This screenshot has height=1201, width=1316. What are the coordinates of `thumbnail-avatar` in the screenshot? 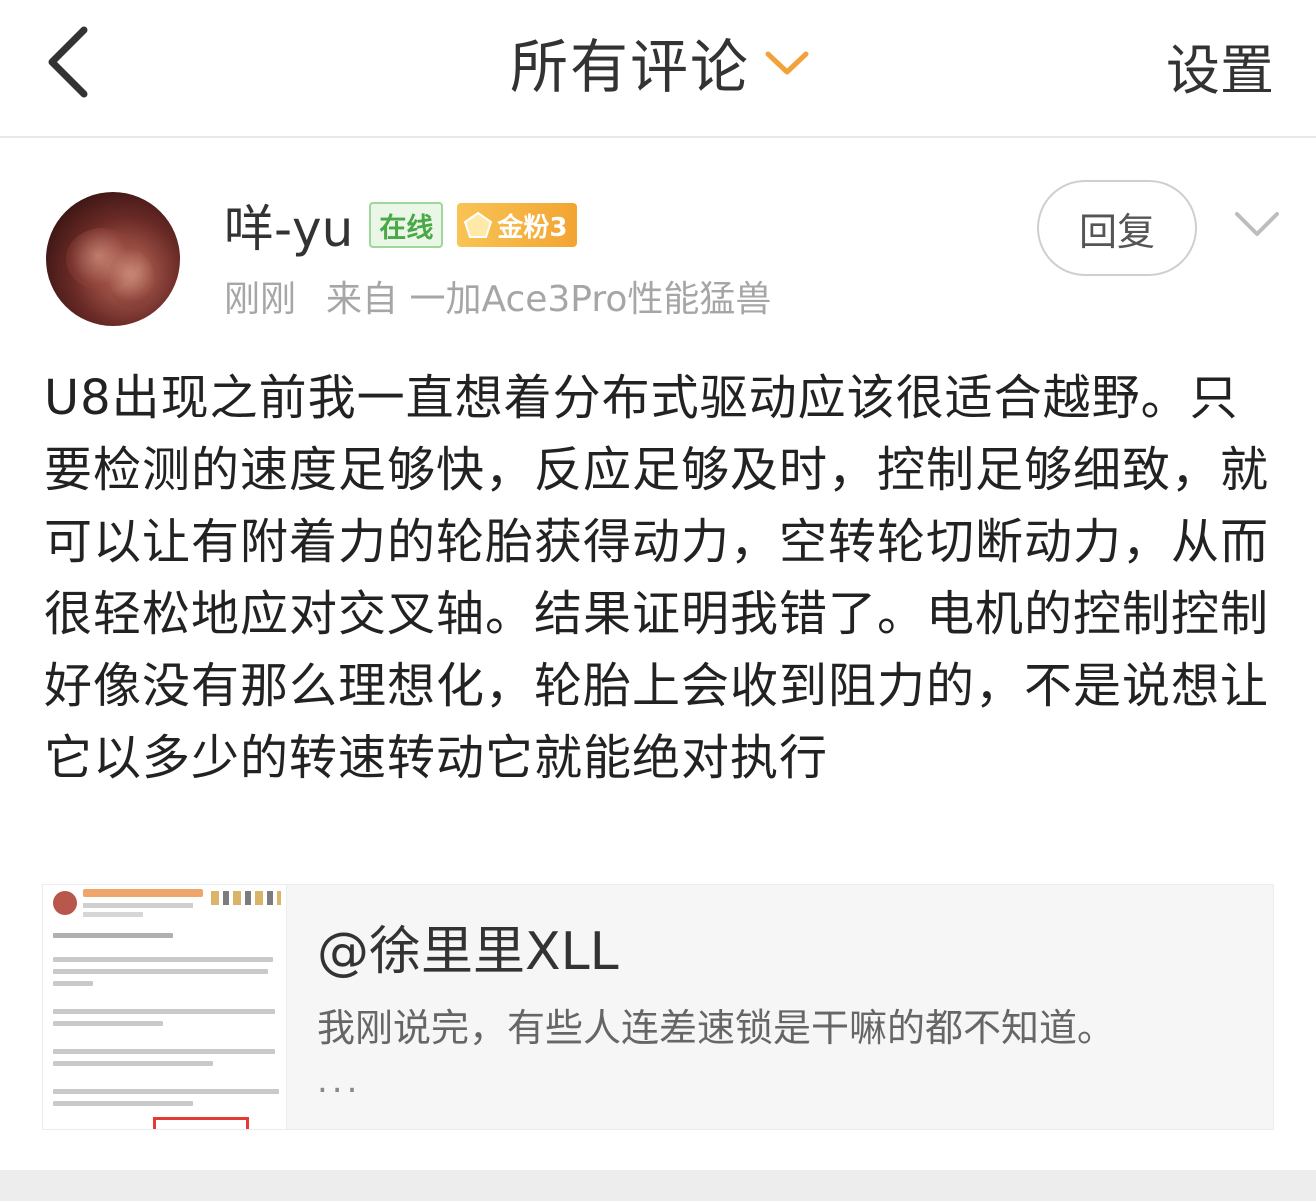 It's located at (65, 903).